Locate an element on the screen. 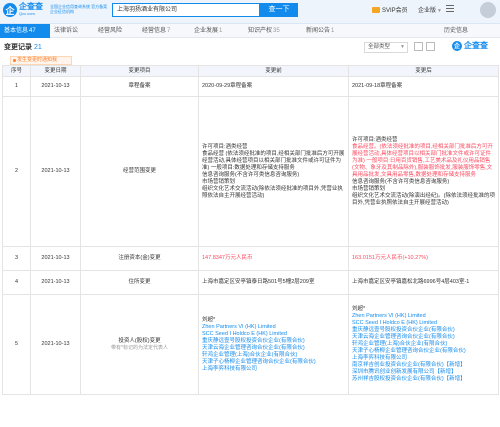 The height and width of the screenshot is (427, 500). after-line: 上海市嘉定区安亭镇嘉松北路6996号4层403室-1 is located at coordinates (411, 282).